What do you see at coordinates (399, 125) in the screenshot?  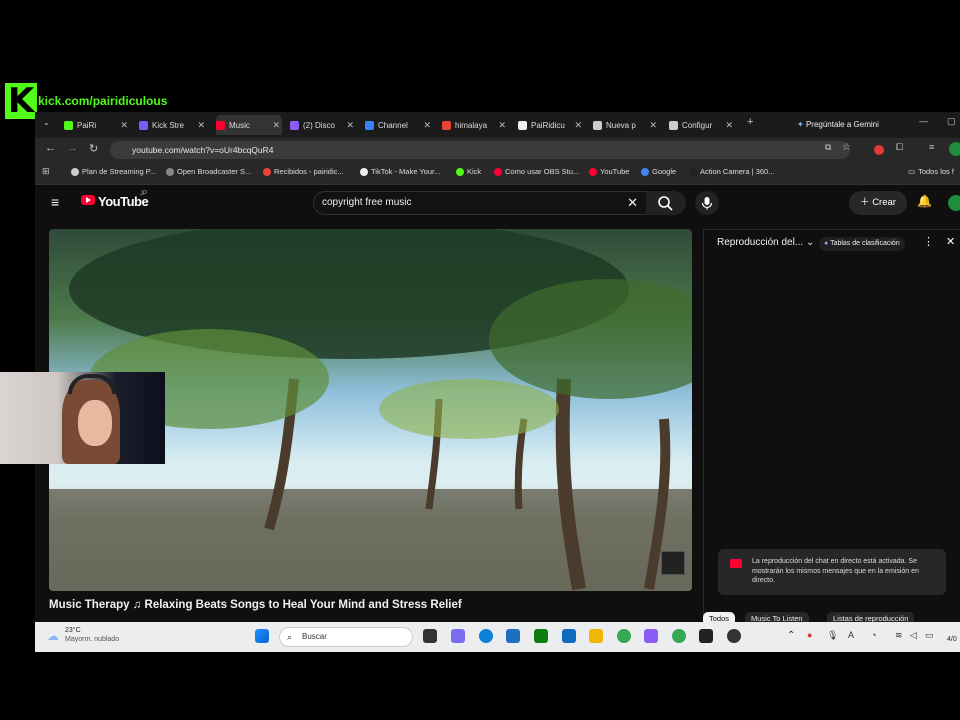 I see `browser-tab: Channel ✕` at bounding box center [399, 125].